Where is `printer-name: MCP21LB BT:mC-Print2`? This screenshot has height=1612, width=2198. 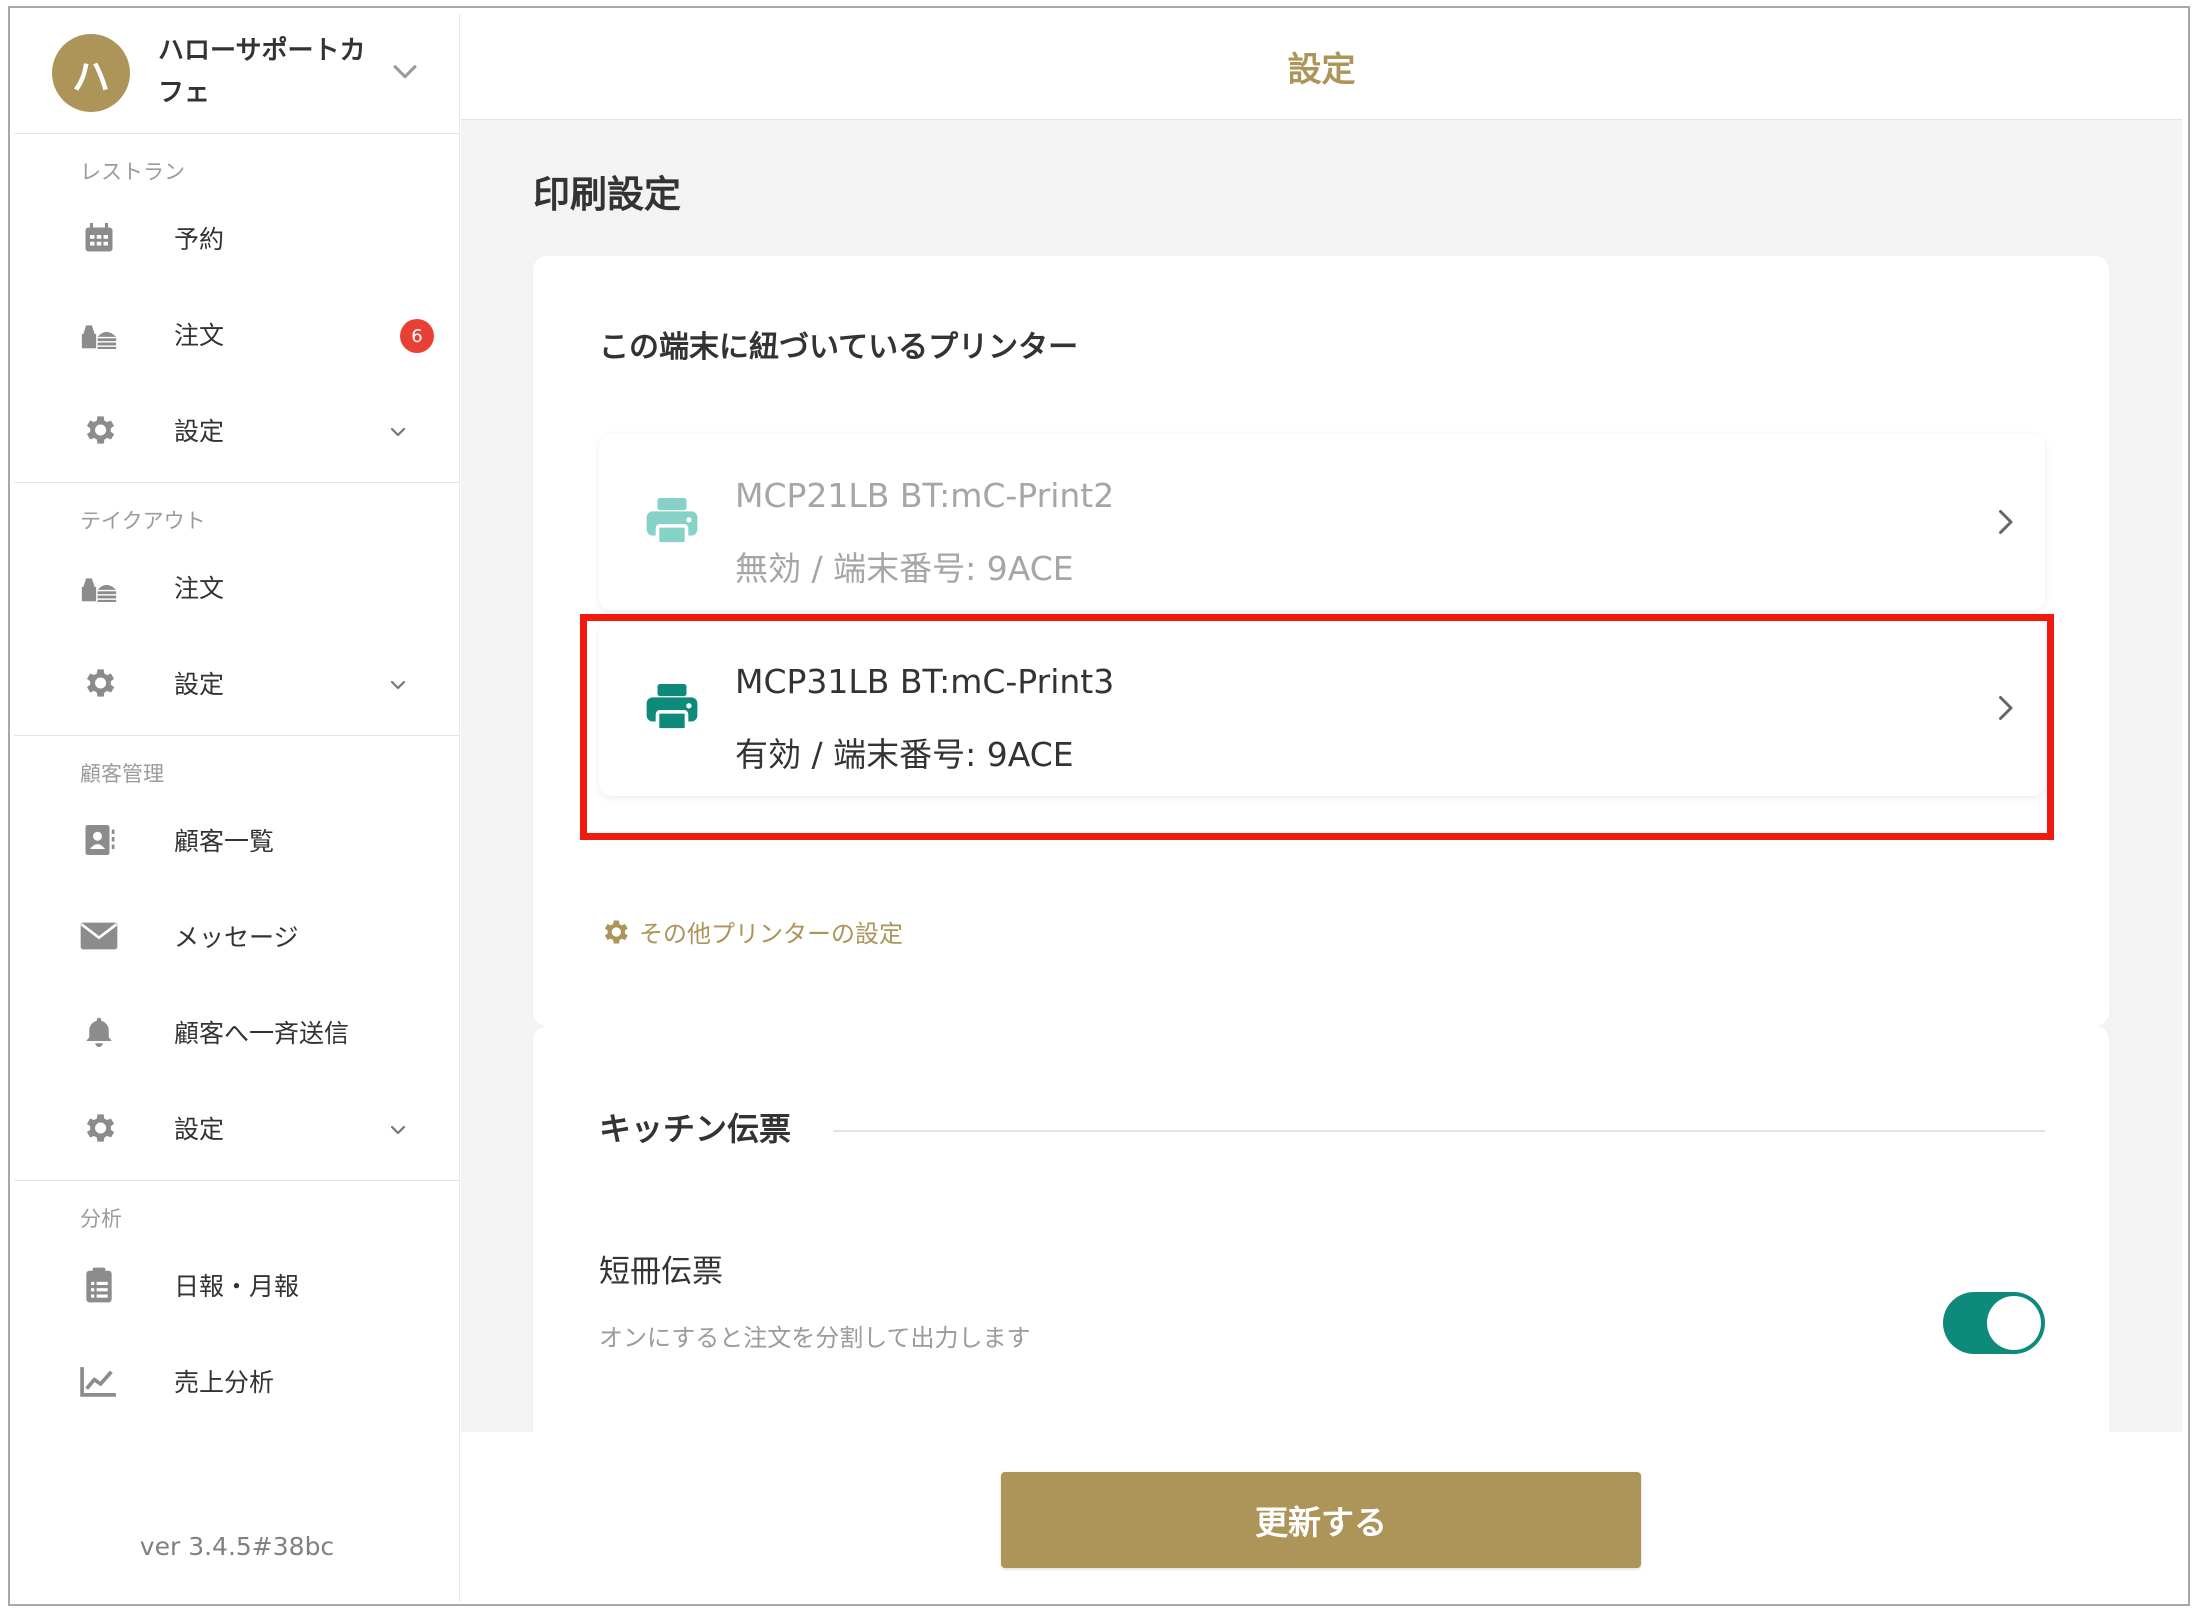
printer-name: MCP21LB BT:mC-Print2 is located at coordinates (925, 495).